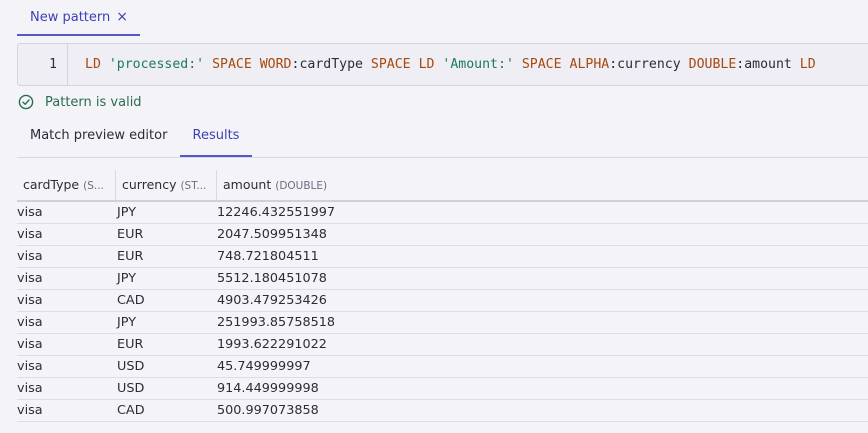  What do you see at coordinates (70, 17) in the screenshot?
I see `tab-label: New pattern` at bounding box center [70, 17].